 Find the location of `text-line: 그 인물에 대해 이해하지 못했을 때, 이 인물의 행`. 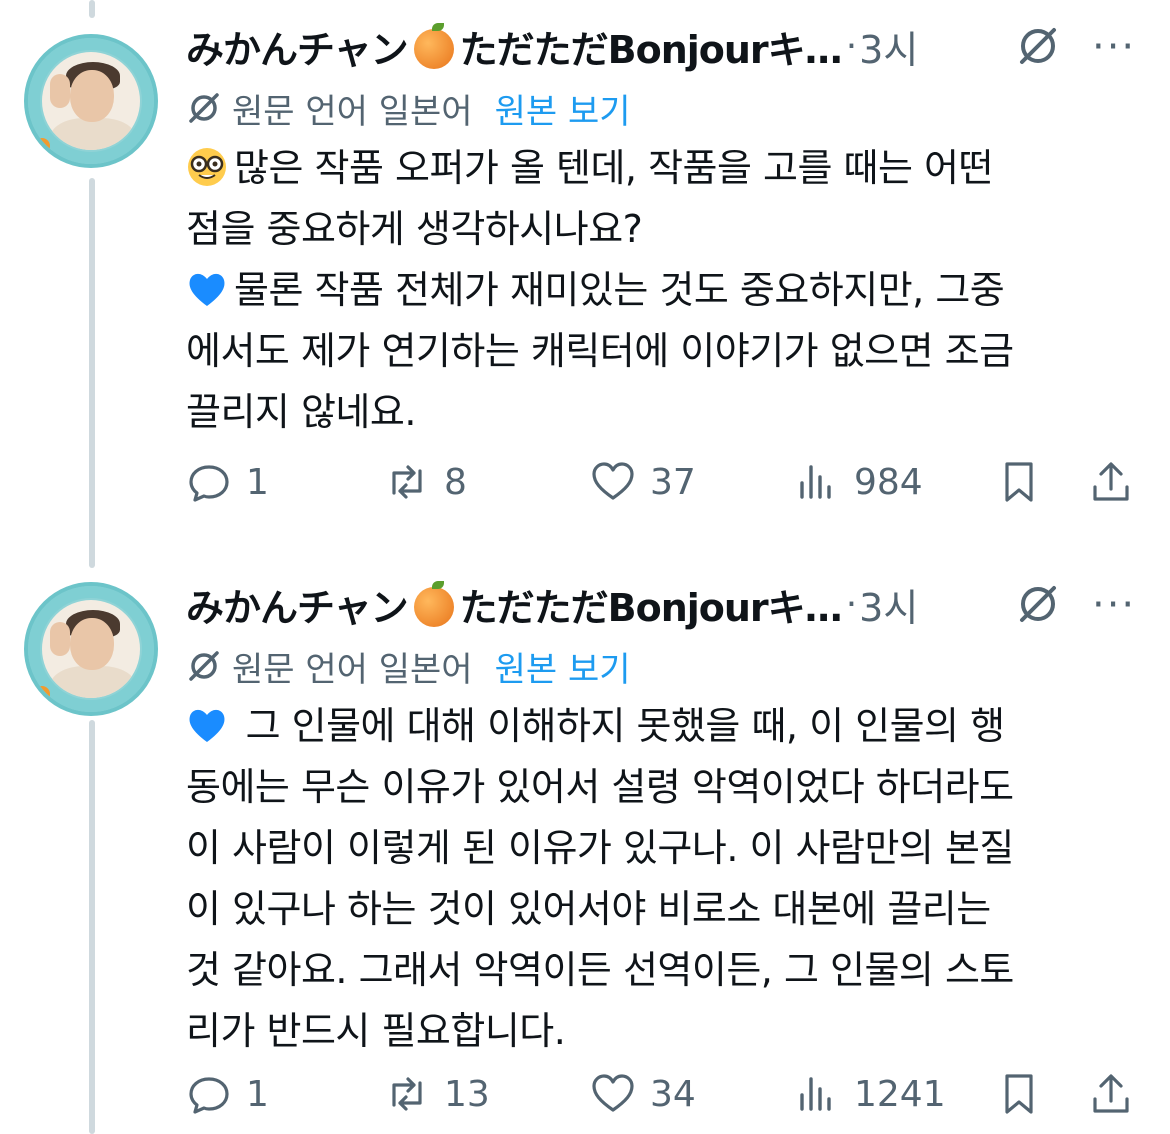

text-line: 그 인물에 대해 이해하지 못했을 때, 이 인물의 행 is located at coordinates (661, 726).